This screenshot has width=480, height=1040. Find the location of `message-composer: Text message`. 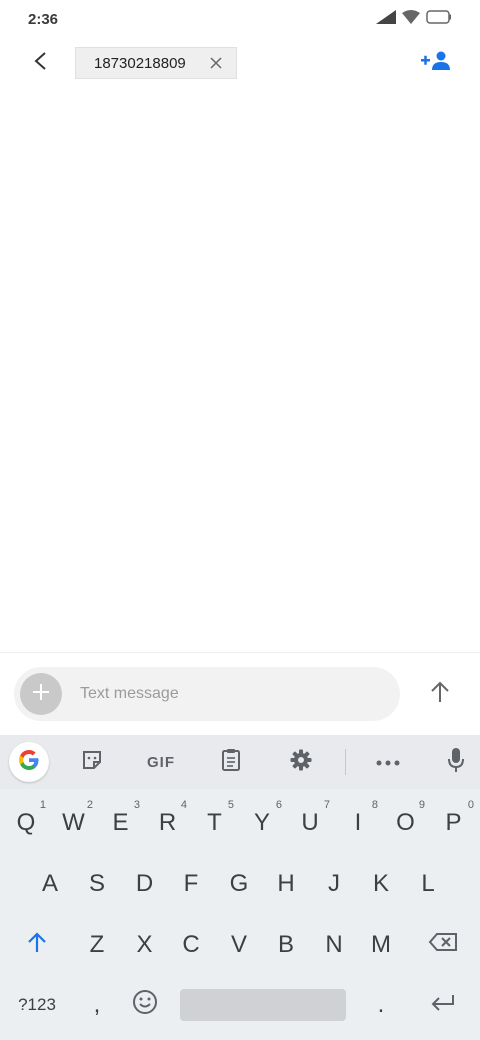

message-composer: Text message is located at coordinates (207, 694).